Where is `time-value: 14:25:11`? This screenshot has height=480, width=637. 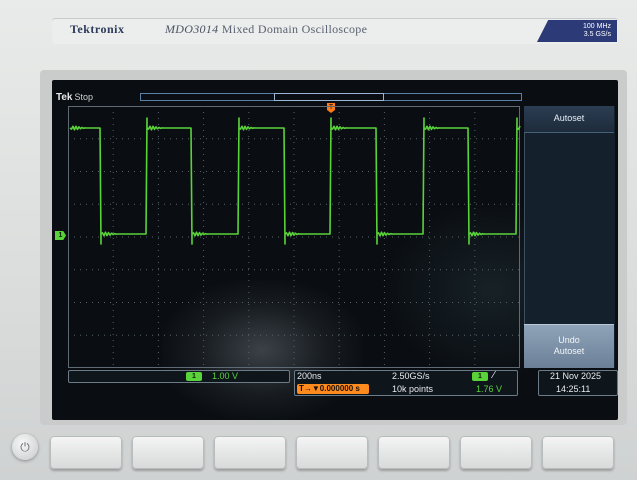 time-value: 14:25:11 is located at coordinates (573, 389).